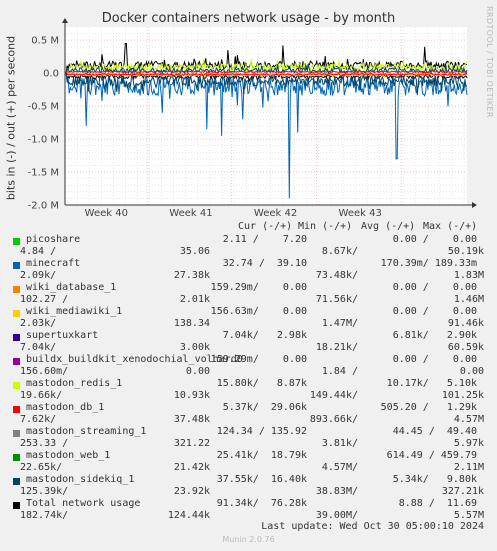  Describe the element at coordinates (372, 526) in the screenshot. I see `last-update: Last update: Wed Oct 30 05:00:10 2024` at that location.